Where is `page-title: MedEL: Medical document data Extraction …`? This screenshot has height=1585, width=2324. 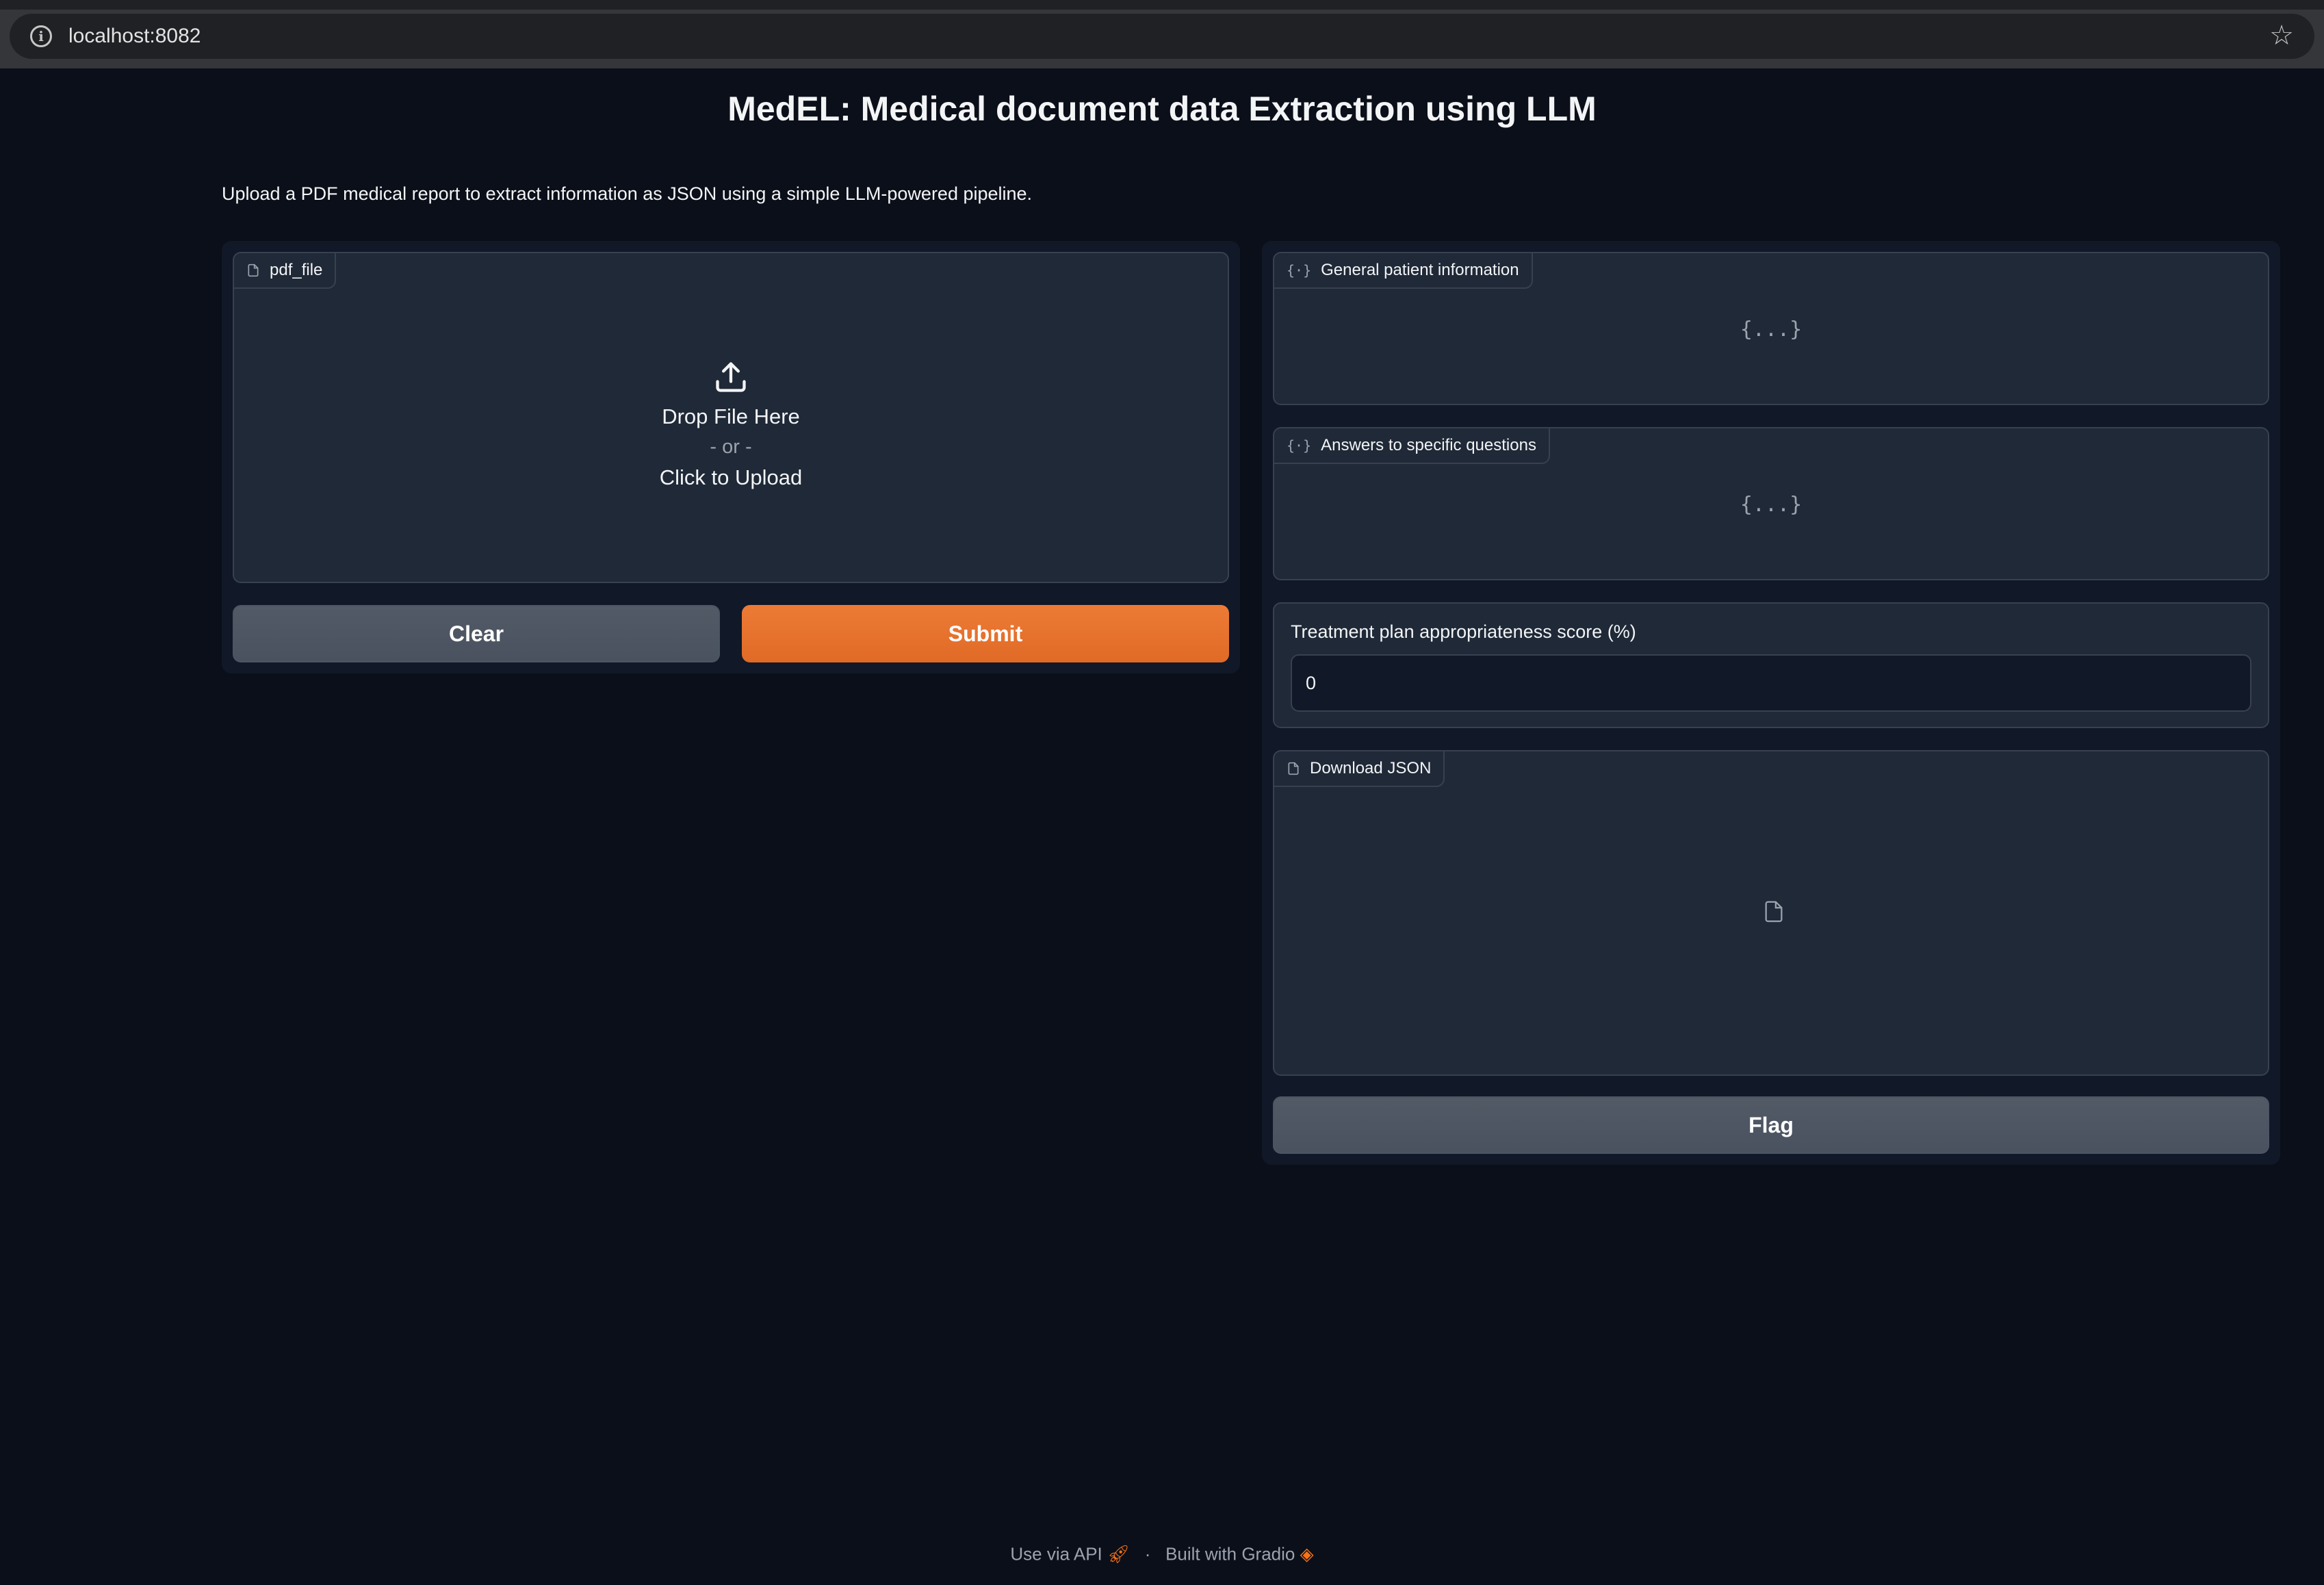 page-title: MedEL: Medical document data Extraction … is located at coordinates (1162, 109).